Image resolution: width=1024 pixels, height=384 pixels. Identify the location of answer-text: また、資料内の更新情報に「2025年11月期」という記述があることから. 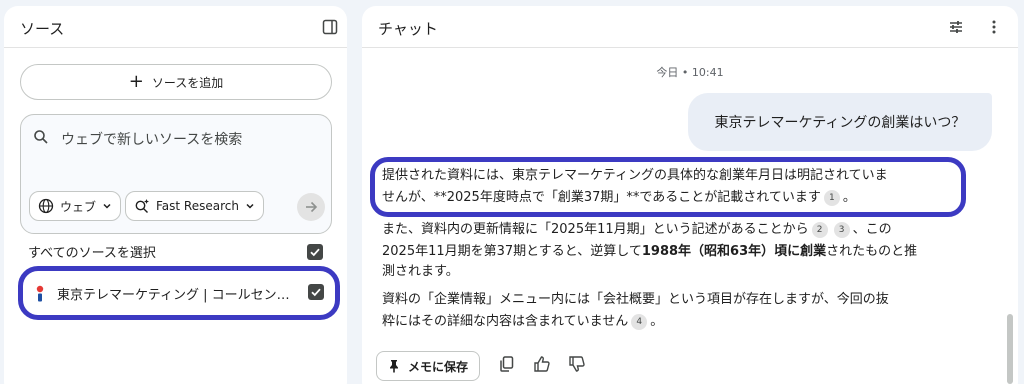
(595, 229).